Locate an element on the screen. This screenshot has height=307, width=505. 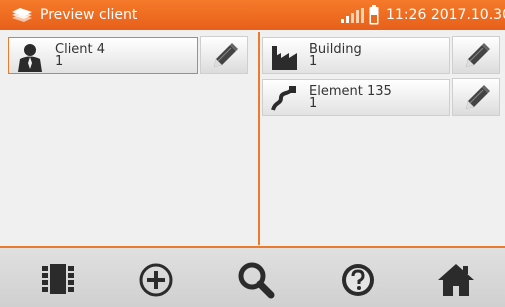
question-icon is located at coordinates (358, 280).